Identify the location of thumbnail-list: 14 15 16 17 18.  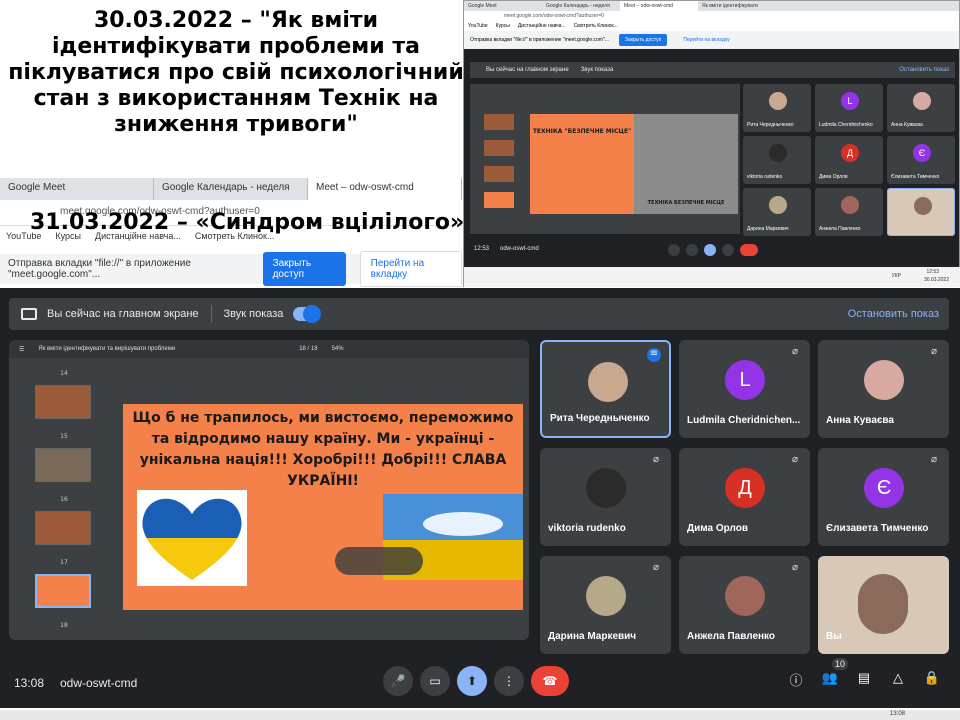
(64, 499).